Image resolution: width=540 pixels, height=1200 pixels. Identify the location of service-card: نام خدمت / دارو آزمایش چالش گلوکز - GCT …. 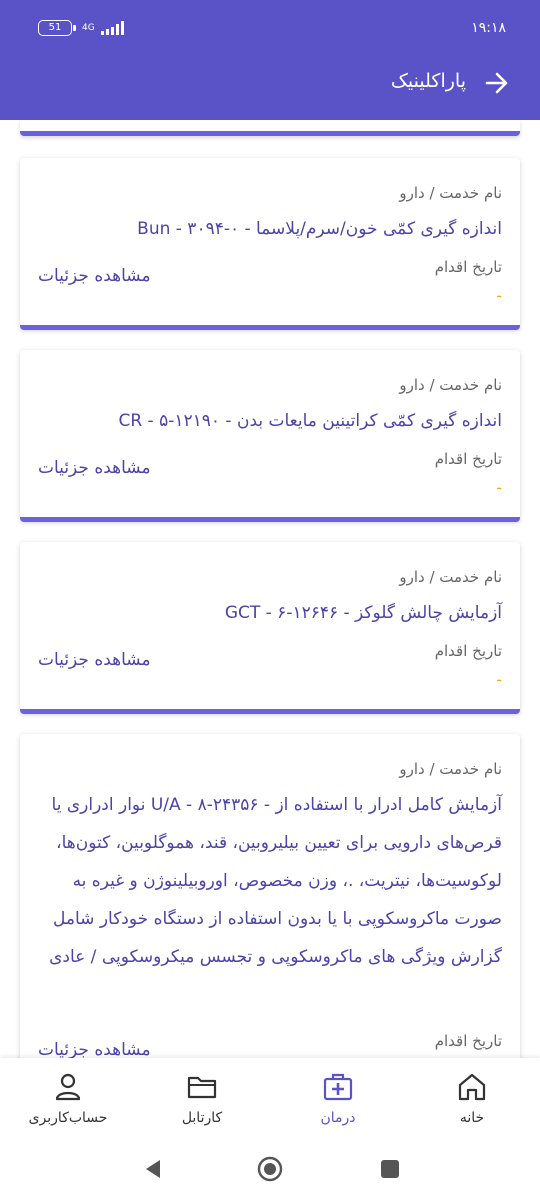
(270, 628).